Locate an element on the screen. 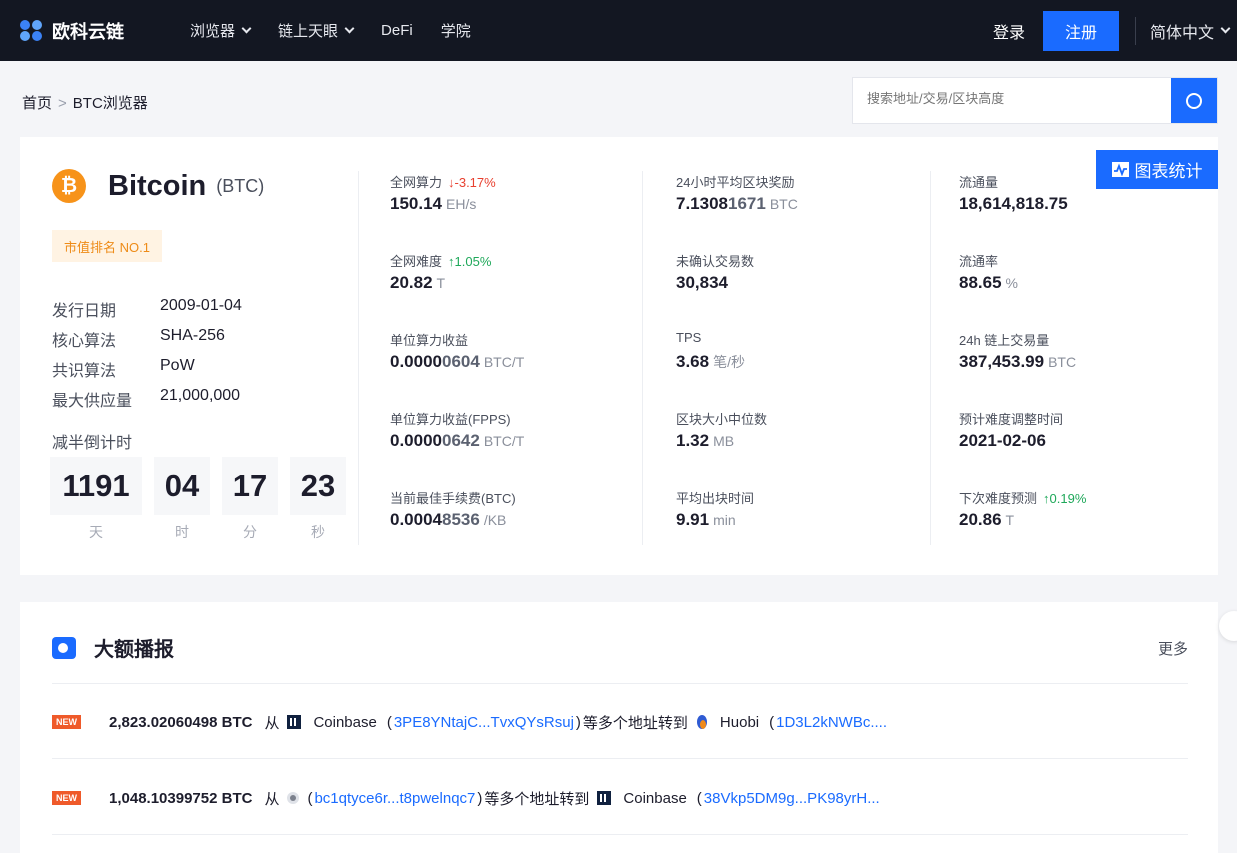 The width and height of the screenshot is (1237, 853). rank-badge: 市值排名 NO.1 is located at coordinates (107, 246).